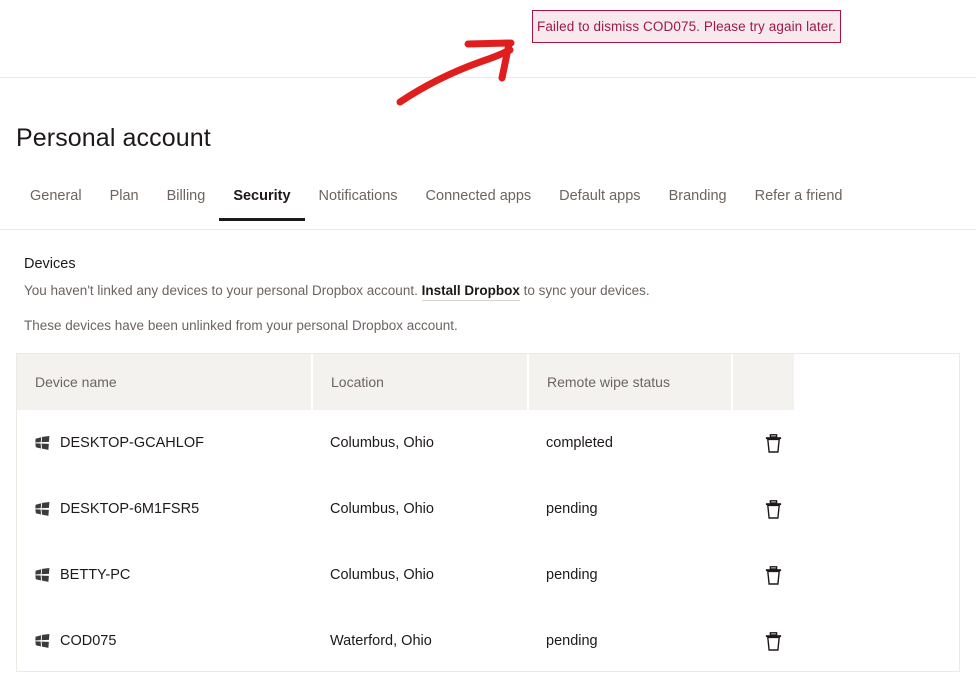 The width and height of the screenshot is (976, 682). I want to click on cell-device-name: DESKTOP-GCAHLOF, so click(164, 443).